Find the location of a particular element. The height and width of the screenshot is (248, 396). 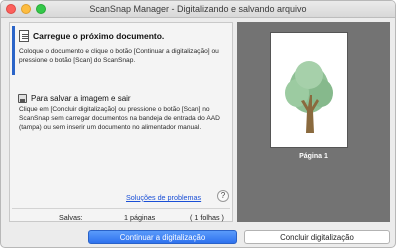

troubleshooting-link: Soluções de problemas is located at coordinates (163, 197).